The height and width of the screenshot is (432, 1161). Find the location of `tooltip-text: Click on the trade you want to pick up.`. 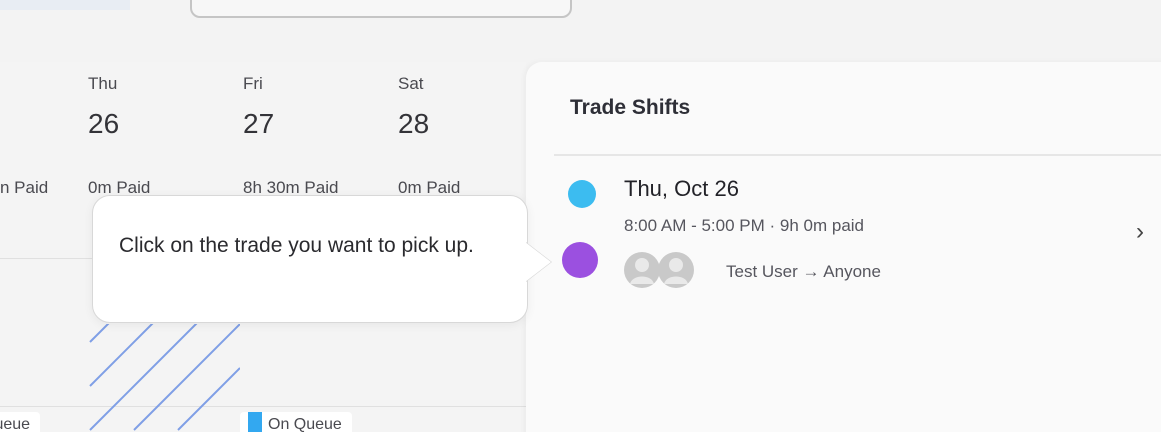

tooltip-text: Click on the trade you want to pick up. is located at coordinates (296, 245).